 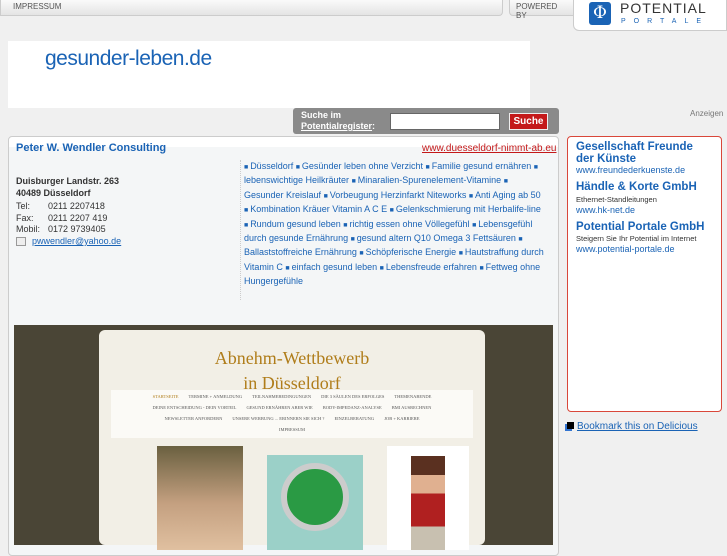 I want to click on keyword-link: Düsseldorf, so click(x=271, y=166).